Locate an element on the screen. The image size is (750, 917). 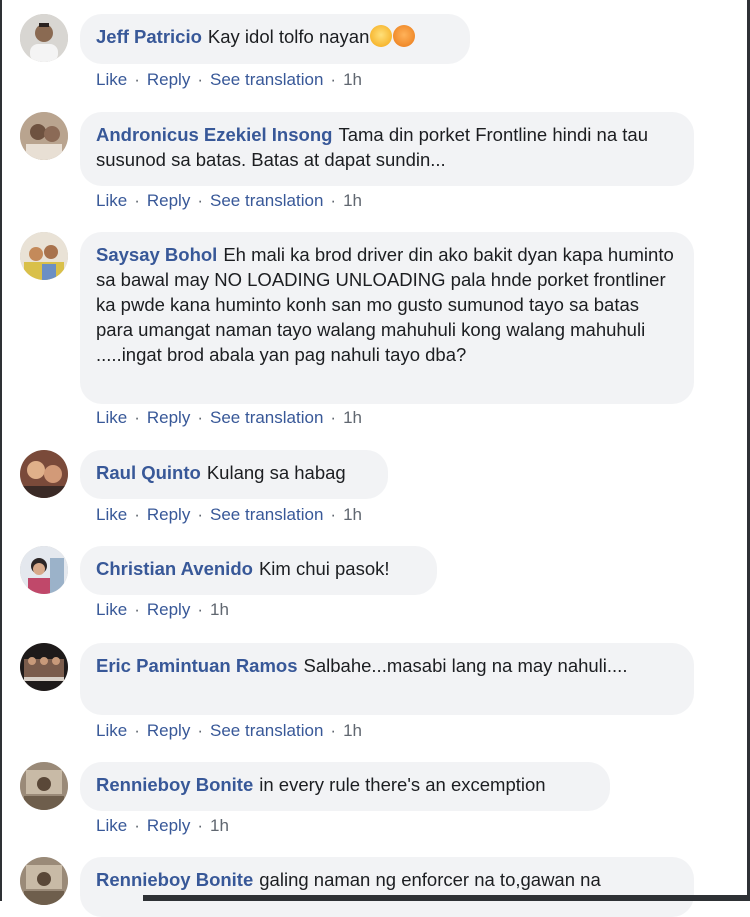
angry-face-emoji is located at coordinates (404, 36).